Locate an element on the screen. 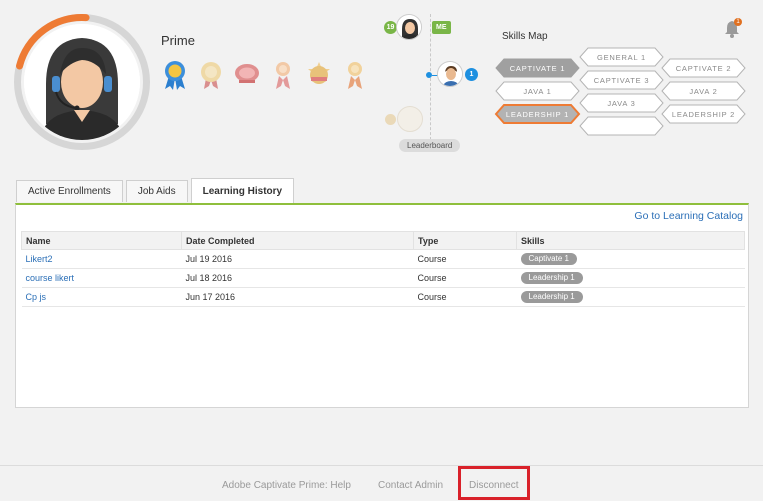 This screenshot has width=763, height=501. gold-medal-icon is located at coordinates (211, 75).